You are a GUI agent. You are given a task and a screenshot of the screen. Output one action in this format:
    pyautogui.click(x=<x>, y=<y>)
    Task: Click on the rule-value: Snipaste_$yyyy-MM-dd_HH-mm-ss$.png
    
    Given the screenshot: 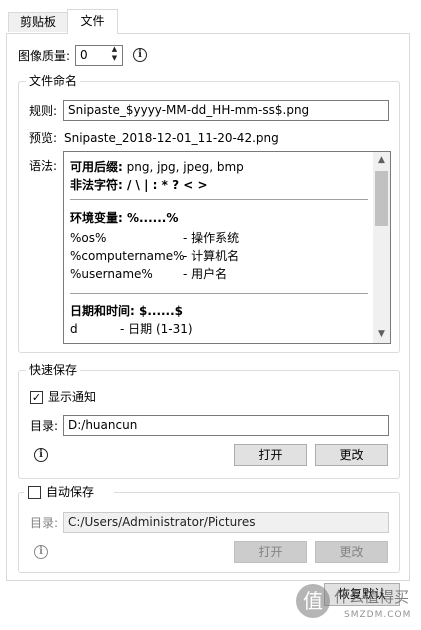 What is the action you would take?
    pyautogui.click(x=189, y=110)
    